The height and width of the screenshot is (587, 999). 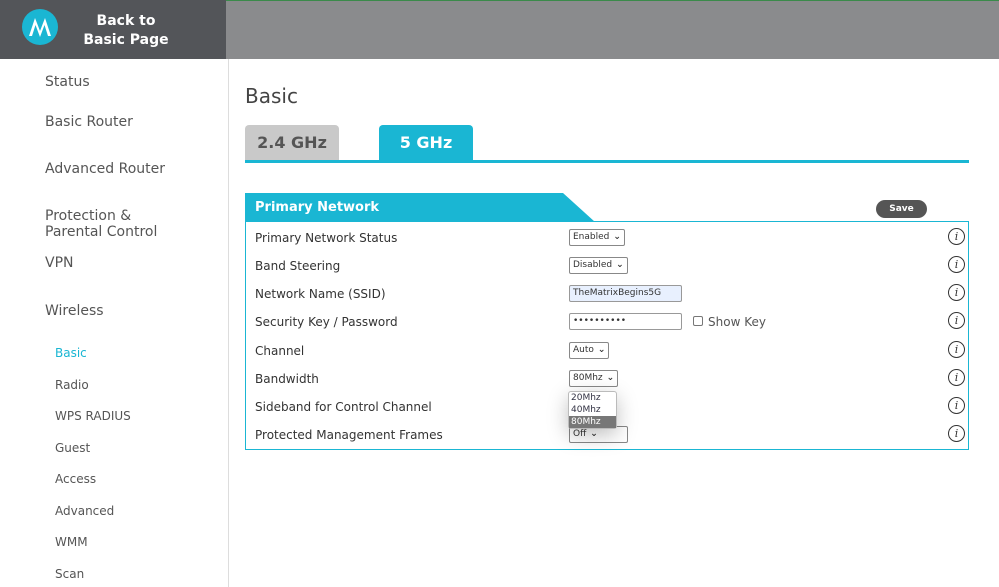 I want to click on sidebar-sub-guest: Guest, so click(x=72, y=448).